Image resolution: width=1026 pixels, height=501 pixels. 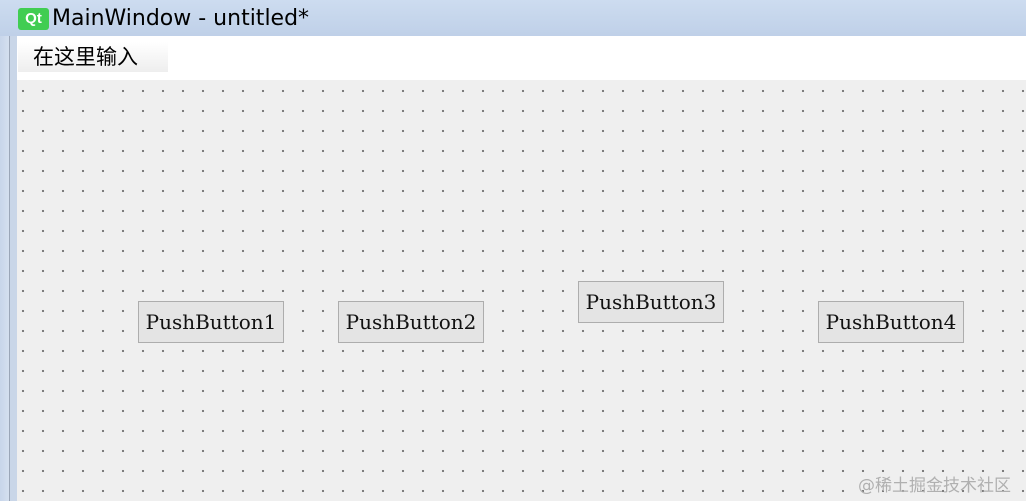 What do you see at coordinates (9, 268) in the screenshot?
I see `window-left-border-line` at bounding box center [9, 268].